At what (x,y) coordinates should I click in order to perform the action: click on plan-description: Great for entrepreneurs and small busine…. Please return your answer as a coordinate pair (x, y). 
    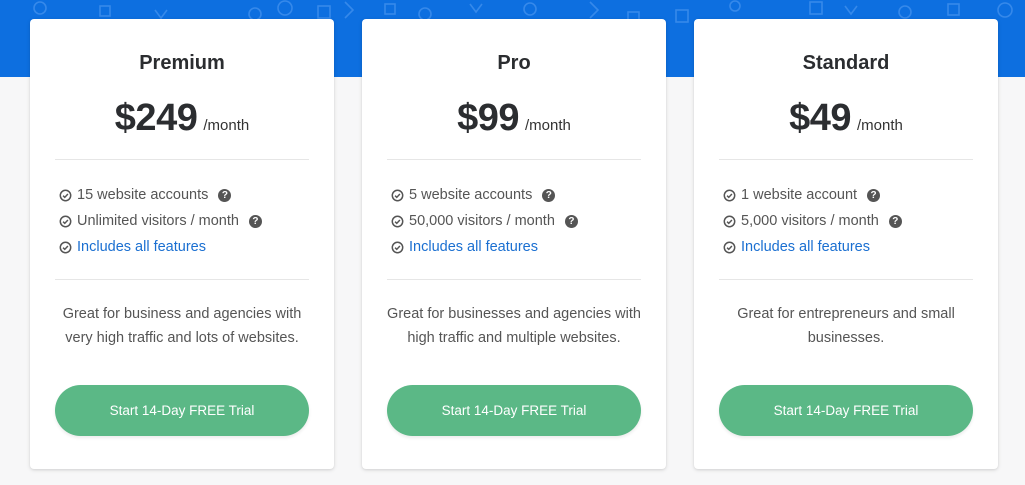
    Looking at the image, I should click on (846, 326).